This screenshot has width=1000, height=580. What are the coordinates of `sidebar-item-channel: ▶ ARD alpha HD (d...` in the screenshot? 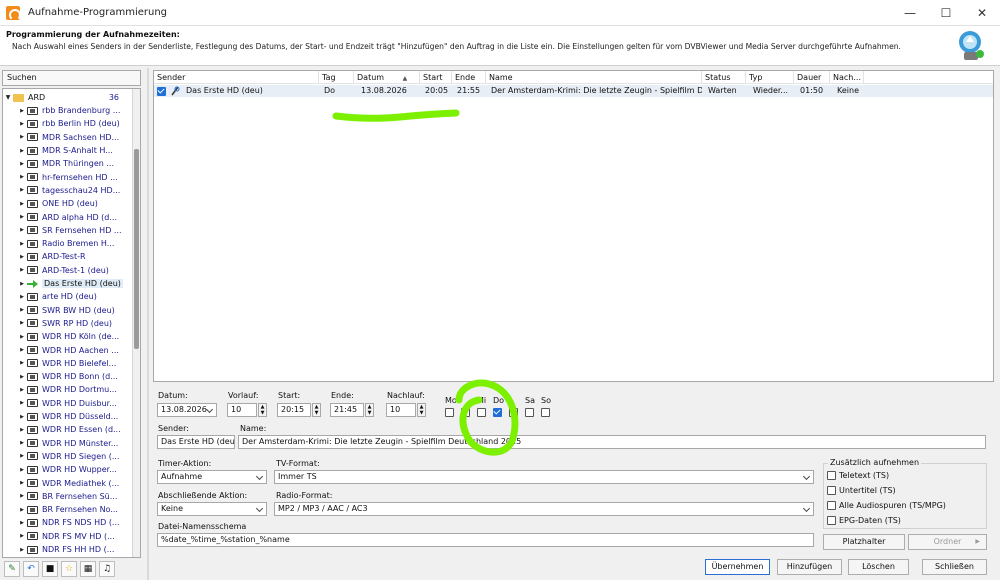 It's located at (68, 216).